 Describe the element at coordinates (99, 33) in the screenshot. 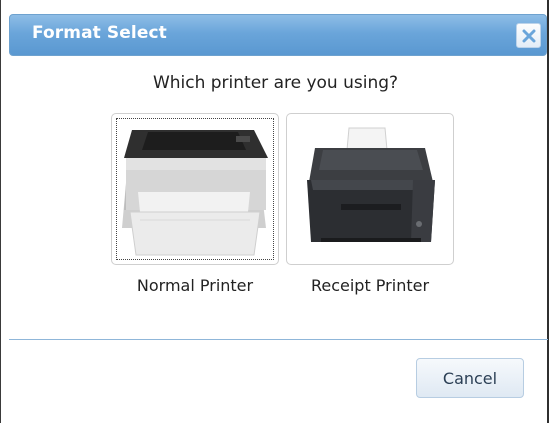

I see `dialog-title: Format Select` at that location.